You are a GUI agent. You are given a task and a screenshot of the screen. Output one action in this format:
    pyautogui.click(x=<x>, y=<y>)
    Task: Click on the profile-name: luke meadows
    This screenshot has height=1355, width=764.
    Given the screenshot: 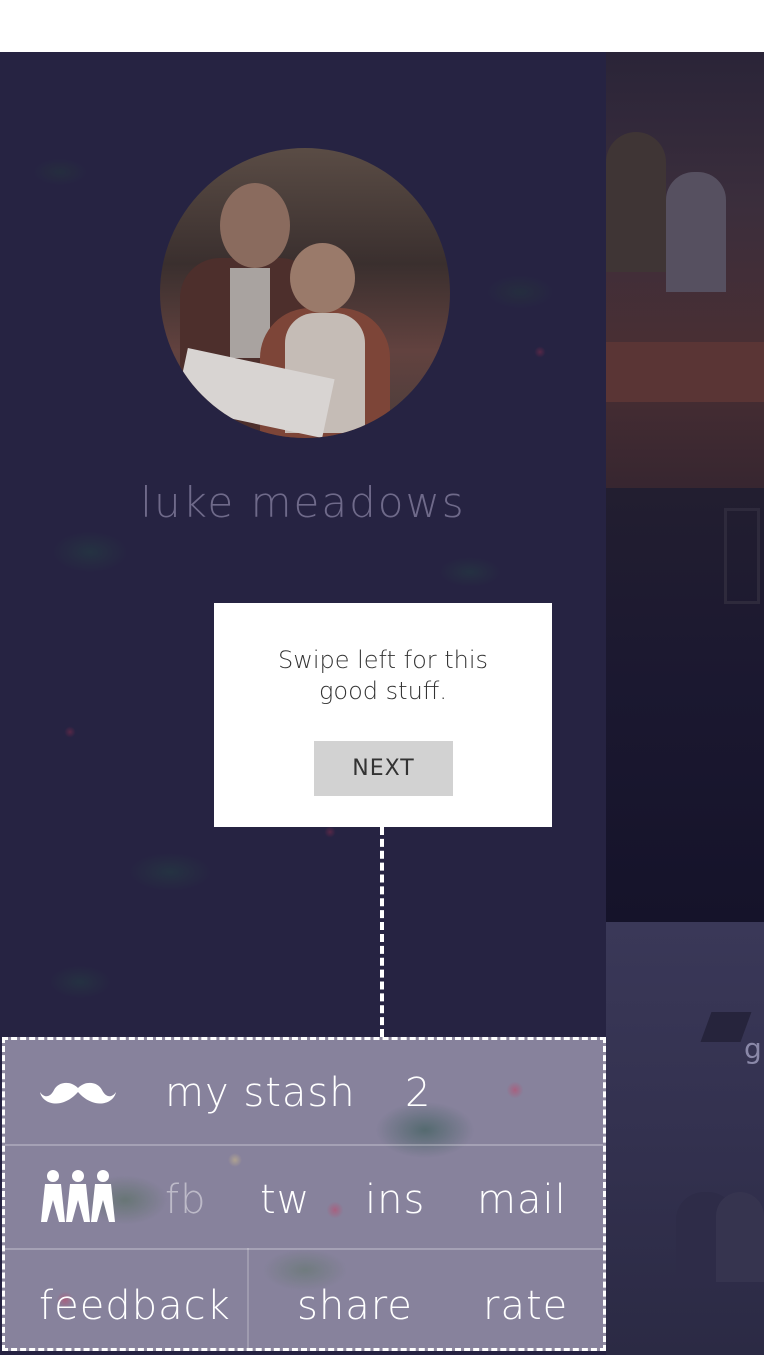 What is the action you would take?
    pyautogui.click(x=303, y=502)
    